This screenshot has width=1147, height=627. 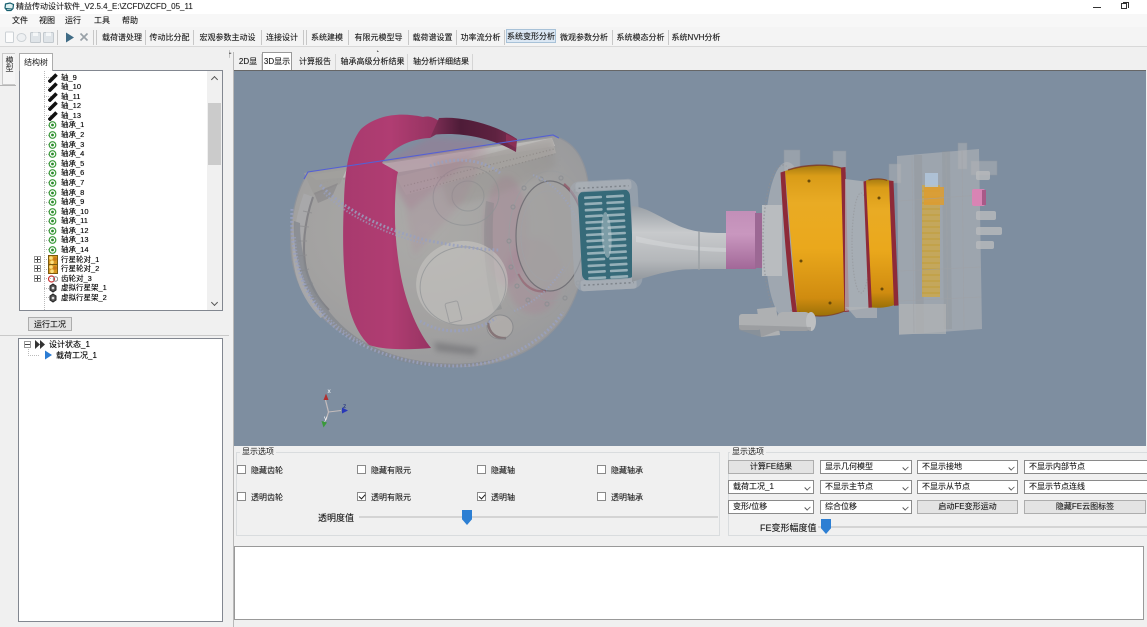 I want to click on svg-text: x, so click(x=330, y=391).